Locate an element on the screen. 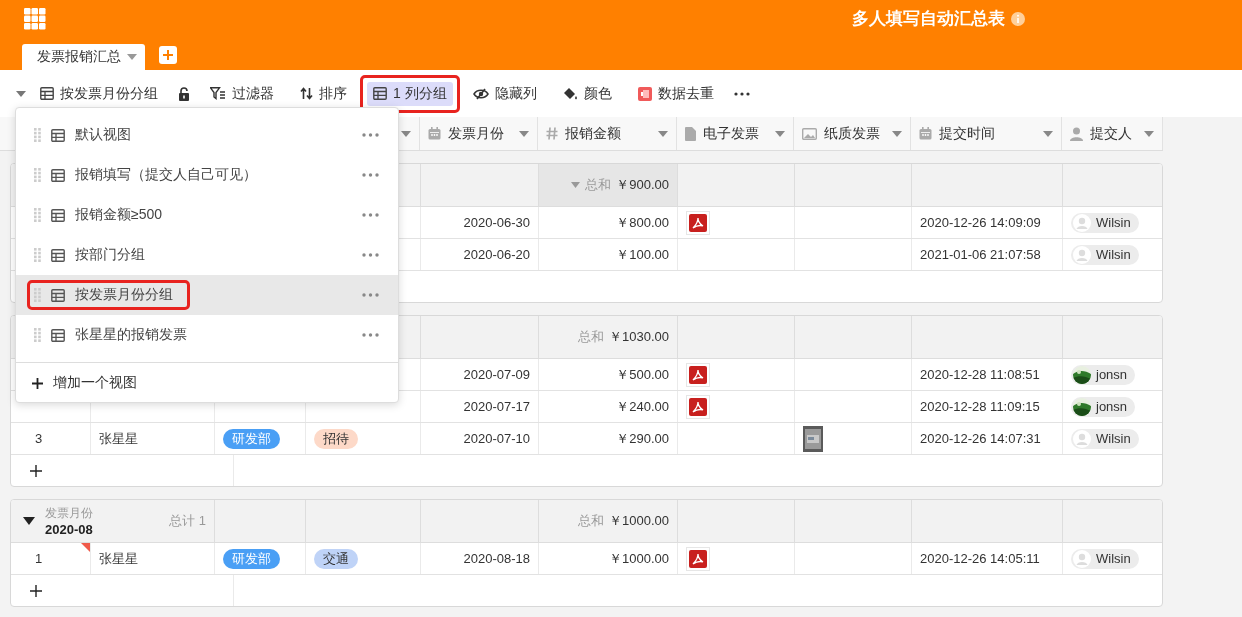 Image resolution: width=1242 pixels, height=617 pixels. table-cell: 2020-07-10 is located at coordinates (496, 438).